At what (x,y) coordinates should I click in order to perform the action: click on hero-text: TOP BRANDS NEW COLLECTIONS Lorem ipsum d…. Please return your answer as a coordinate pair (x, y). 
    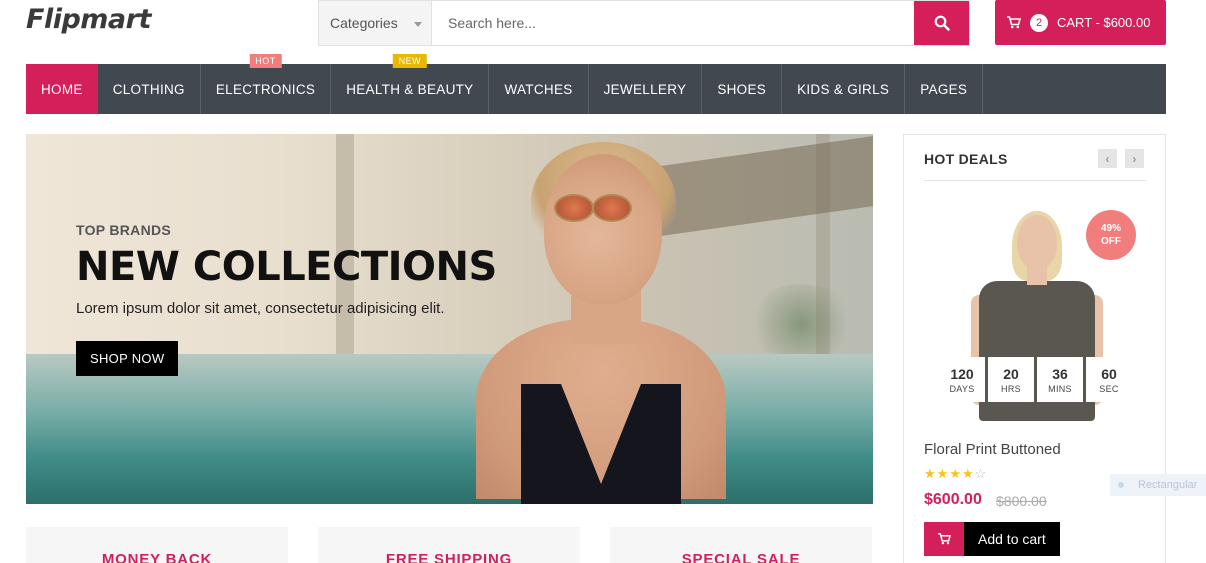
    Looking at the image, I should click on (286, 299).